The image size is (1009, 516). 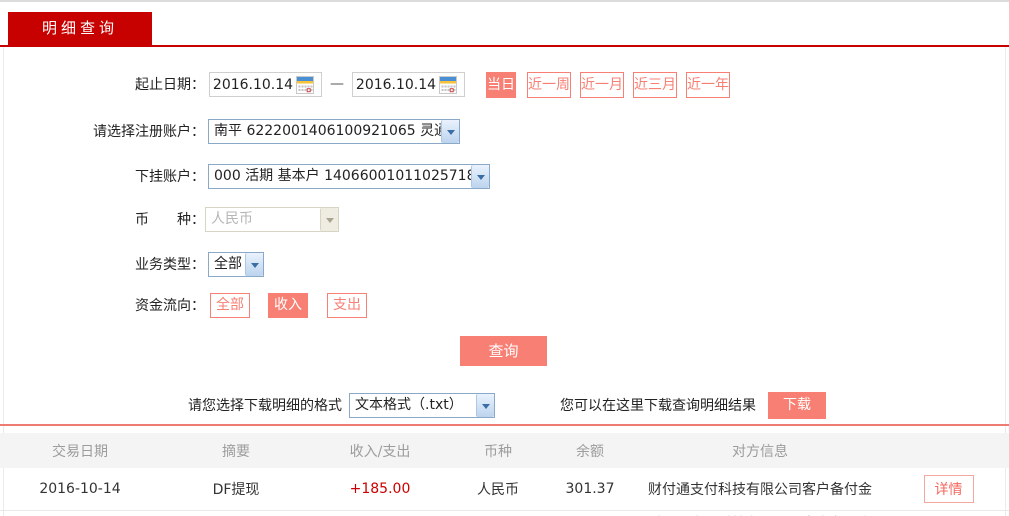 What do you see at coordinates (396, 84) in the screenshot?
I see `end-date-input` at bounding box center [396, 84].